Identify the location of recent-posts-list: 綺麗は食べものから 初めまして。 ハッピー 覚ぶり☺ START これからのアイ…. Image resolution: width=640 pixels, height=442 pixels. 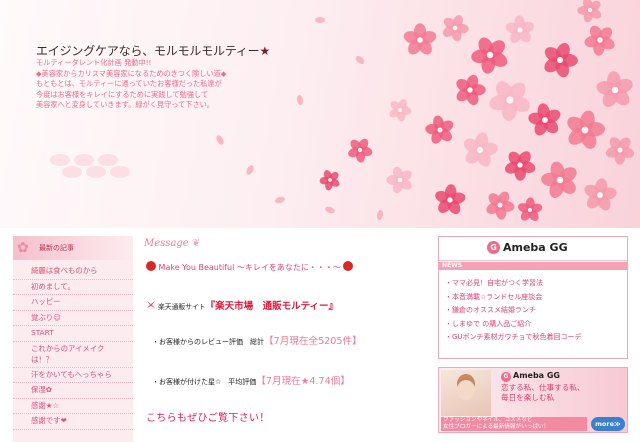
(73, 347).